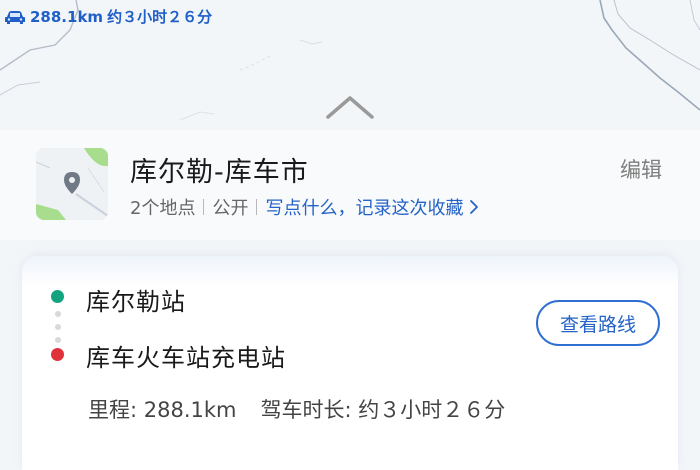 This screenshot has width=700, height=470. I want to click on route-summary: 288.1km 约３小时２６分, so click(108, 16).